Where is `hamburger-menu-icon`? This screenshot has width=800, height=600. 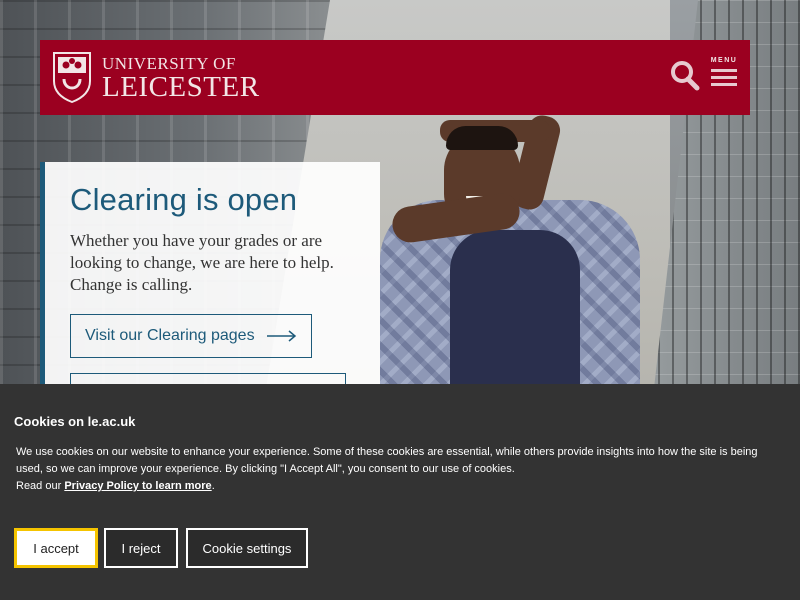
hamburger-menu-icon is located at coordinates (724, 77).